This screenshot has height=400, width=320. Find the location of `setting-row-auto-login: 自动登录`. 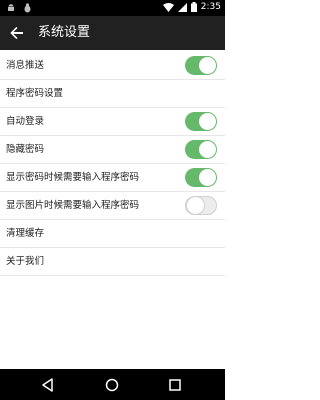

setting-row-auto-login: 自动登录 is located at coordinates (112, 122).